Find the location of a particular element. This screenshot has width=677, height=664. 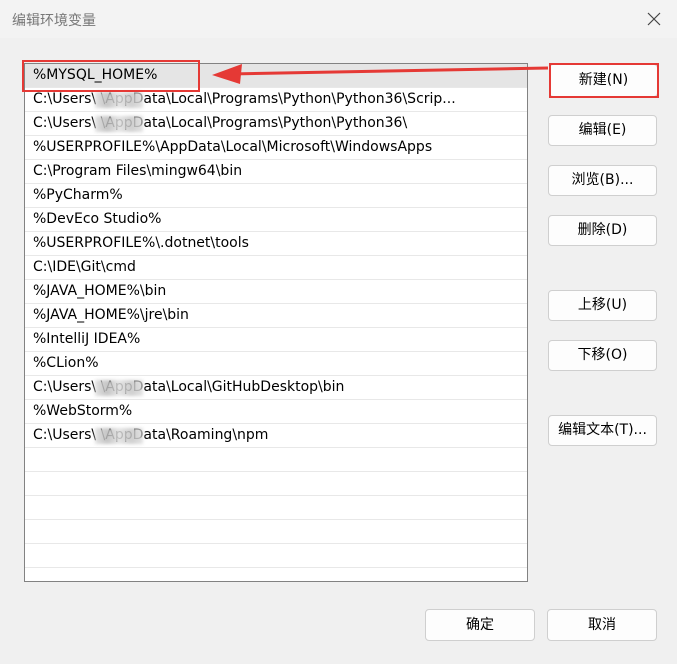

window-title: 编辑环境变量 is located at coordinates (54, 21).